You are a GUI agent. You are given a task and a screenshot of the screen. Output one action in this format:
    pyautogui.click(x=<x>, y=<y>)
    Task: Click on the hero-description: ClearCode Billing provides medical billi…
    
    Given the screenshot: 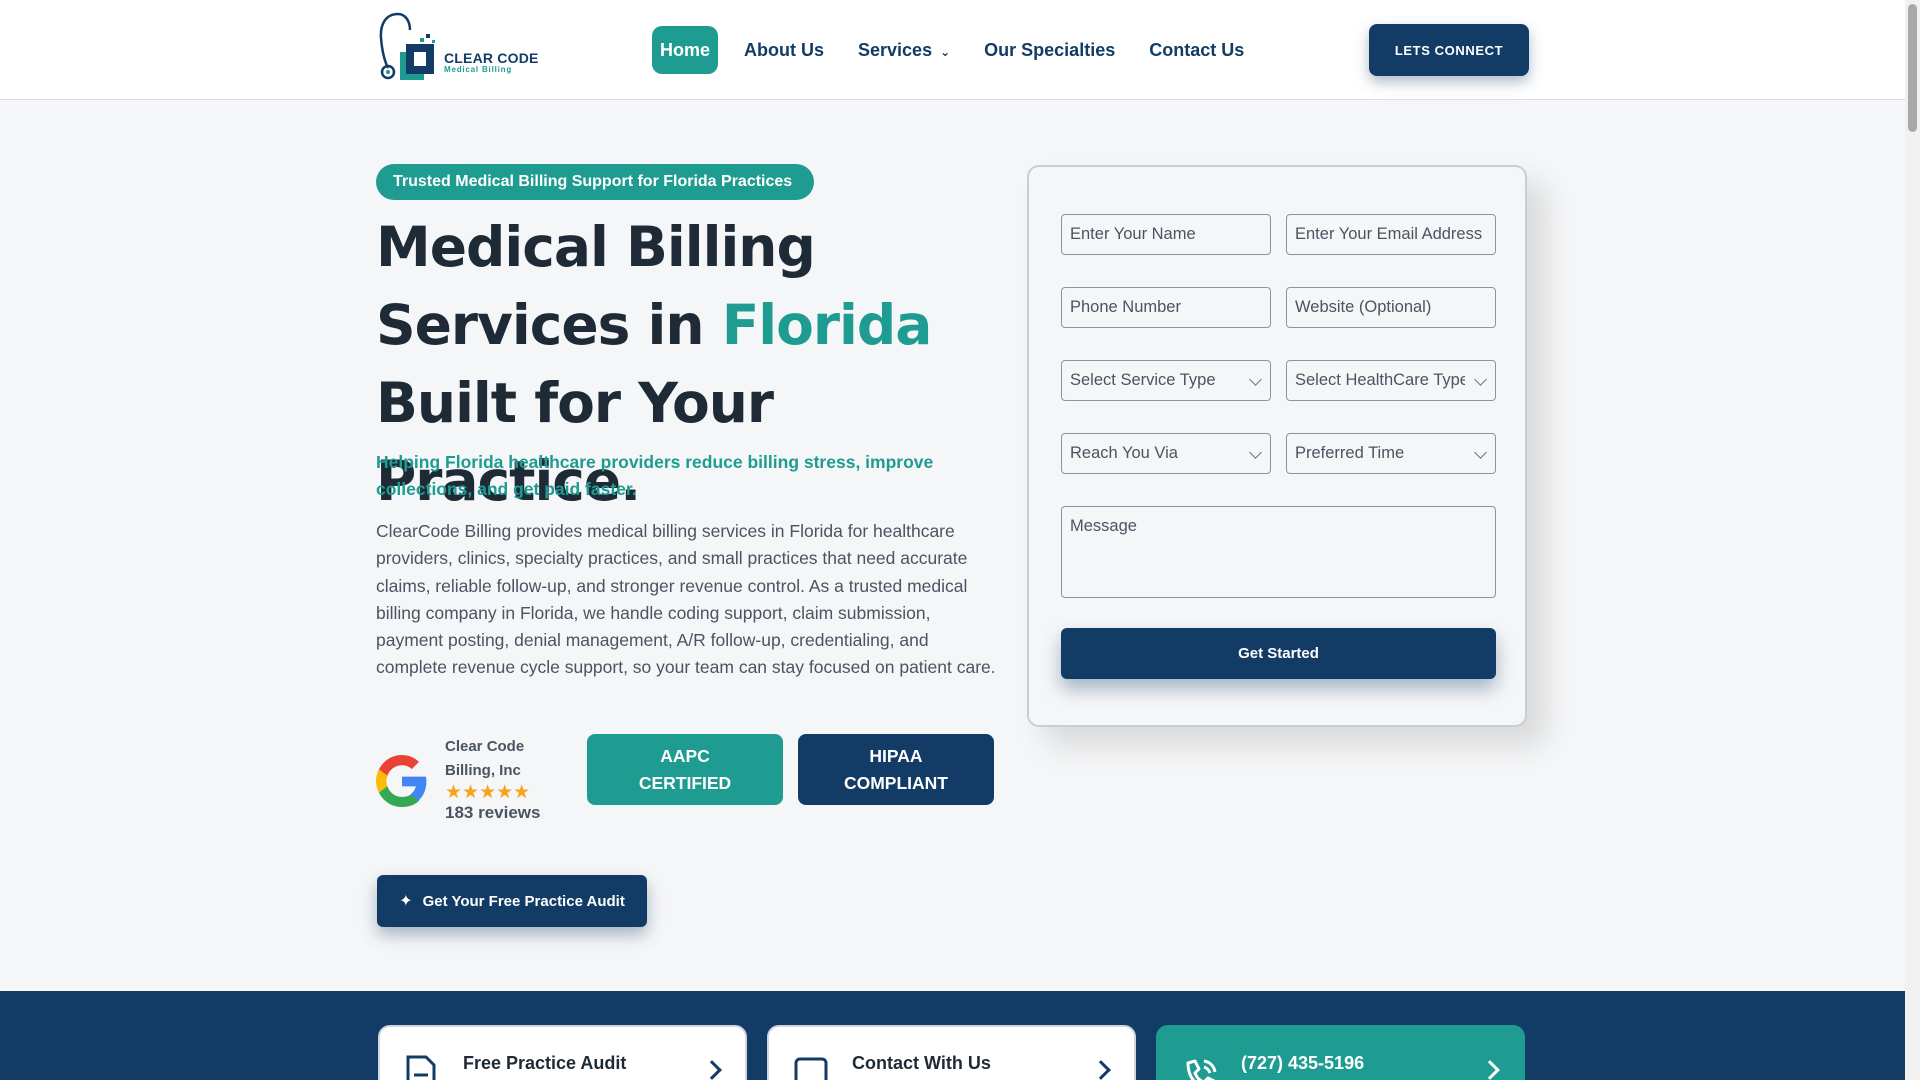 What is the action you would take?
    pyautogui.click(x=686, y=599)
    